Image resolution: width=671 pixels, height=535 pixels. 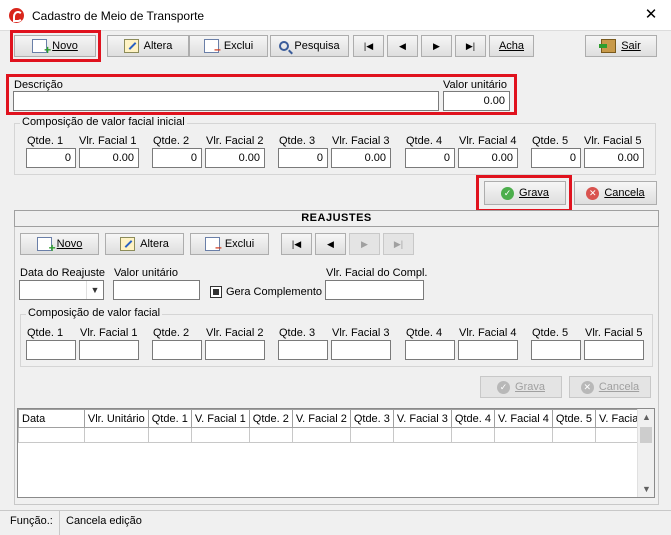 I want to click on col-header-v-facial-1: V. Facial 1, so click(x=220, y=418).